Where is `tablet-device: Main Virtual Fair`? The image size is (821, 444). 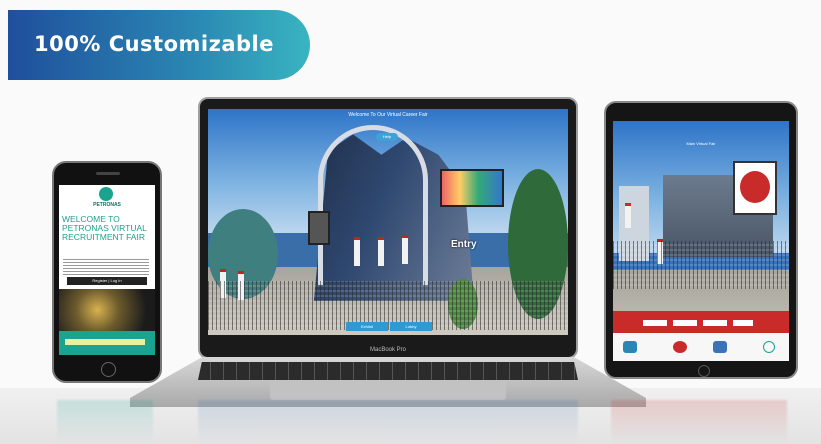
tablet-device: Main Virtual Fair is located at coordinates (701, 240).